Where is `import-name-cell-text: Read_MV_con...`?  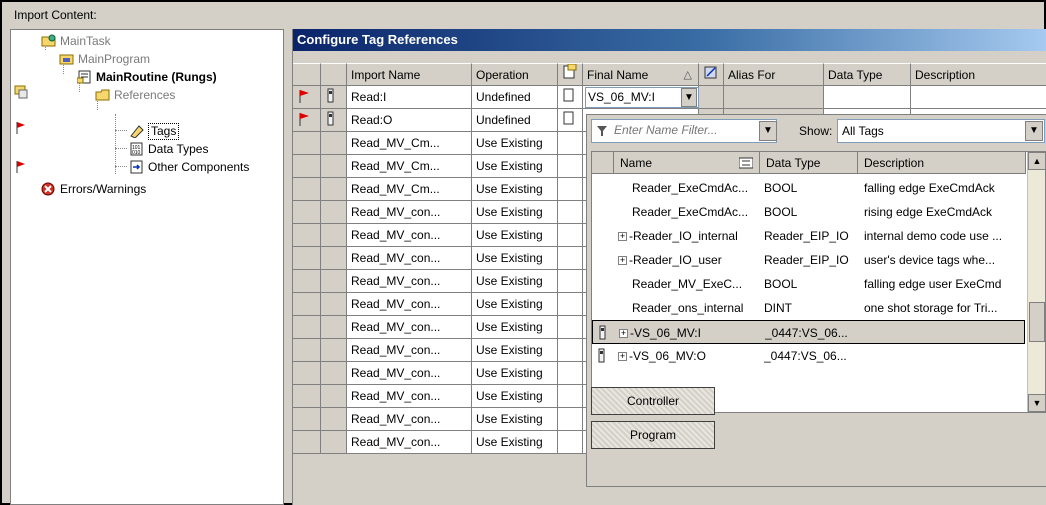
import-name-cell-text: Read_MV_con... is located at coordinates (396, 419).